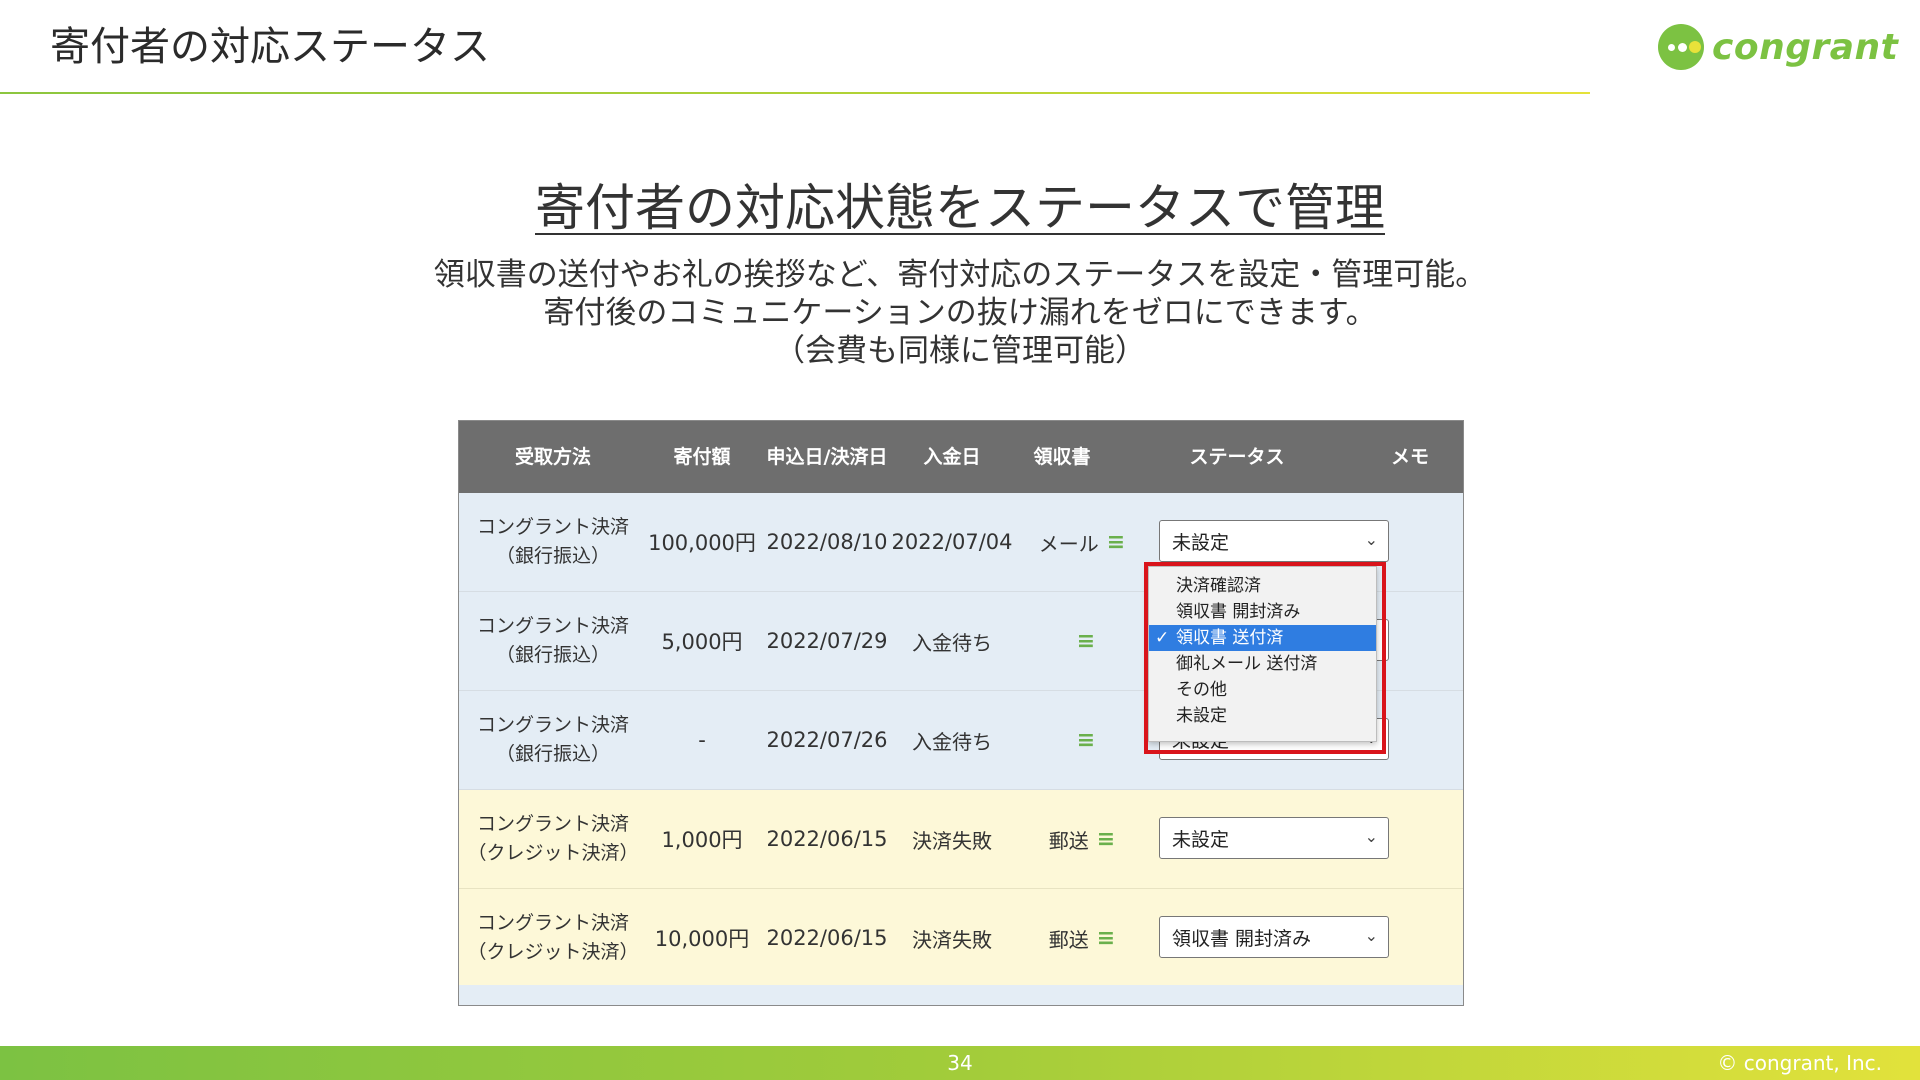 Image resolution: width=1920 pixels, height=1080 pixels. Describe the element at coordinates (702, 457) in the screenshot. I see `col-header-amount: 寄付額` at that location.